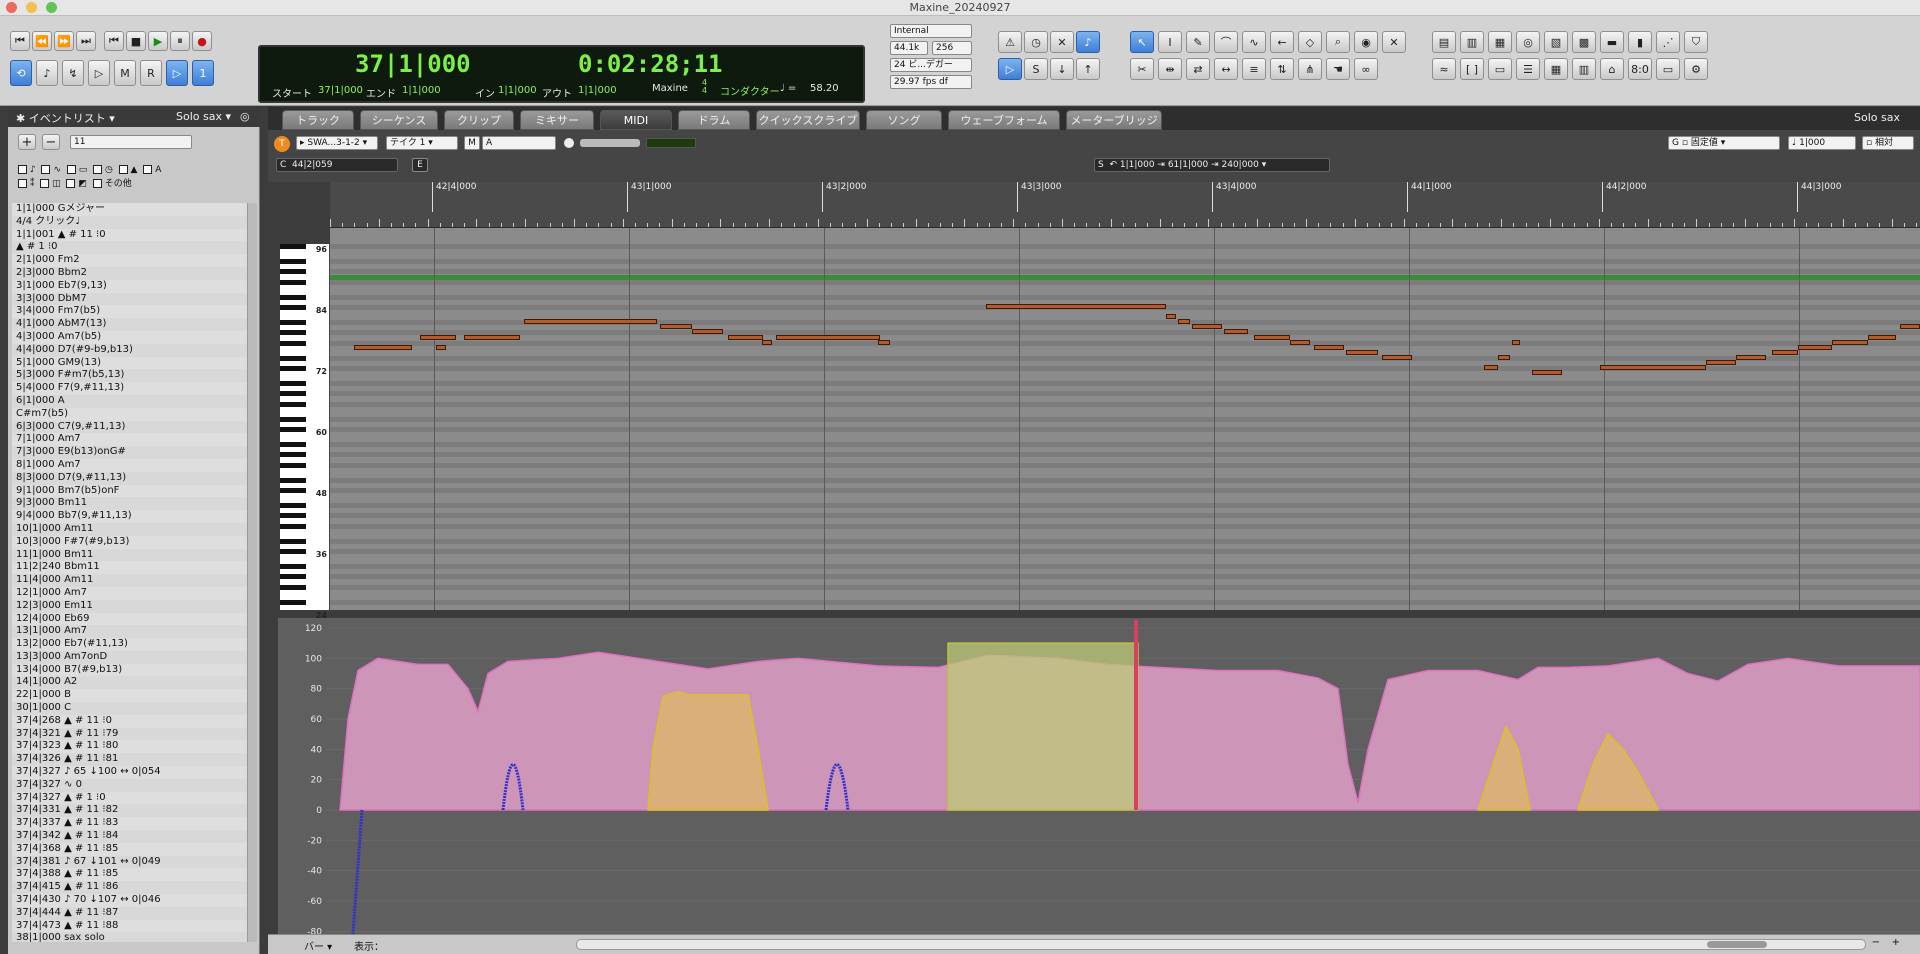 This screenshot has width=1920, height=954. Describe the element at coordinates (132, 824) in the screenshot. I see `event-row: 37|4|337 ▲ # 11 ⁝83` at that location.